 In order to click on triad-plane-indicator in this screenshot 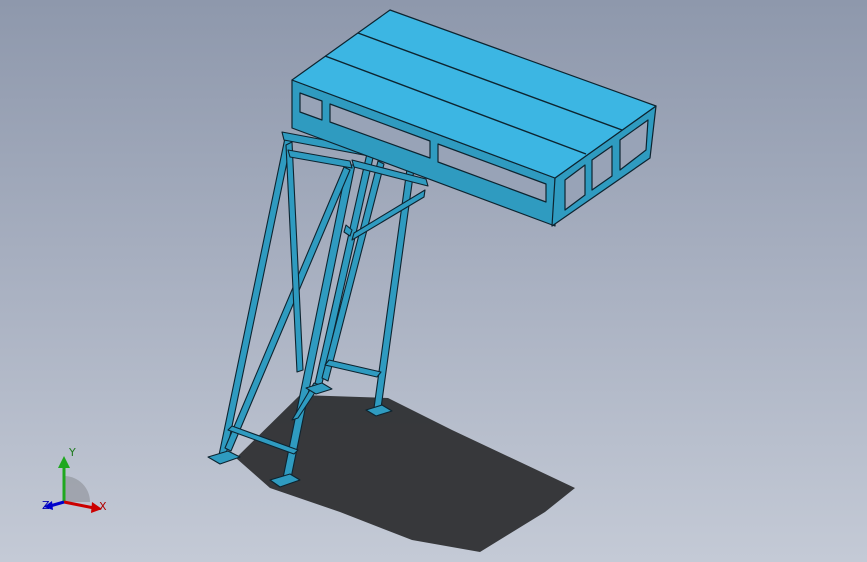, I will do `click(77, 489)`.